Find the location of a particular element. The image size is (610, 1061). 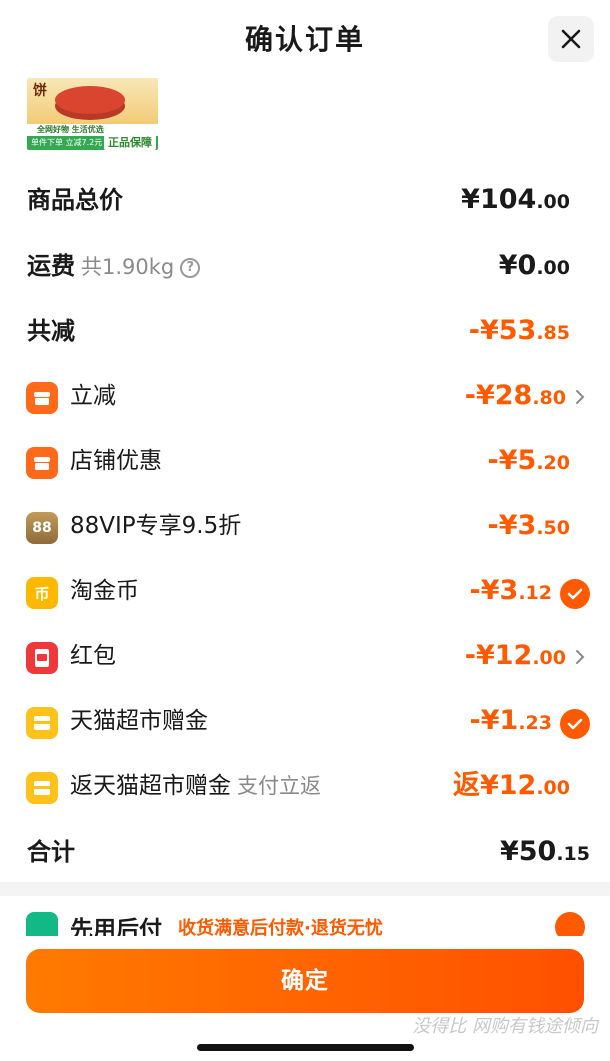

discount-amount: -¥28.80 is located at coordinates (515, 395).